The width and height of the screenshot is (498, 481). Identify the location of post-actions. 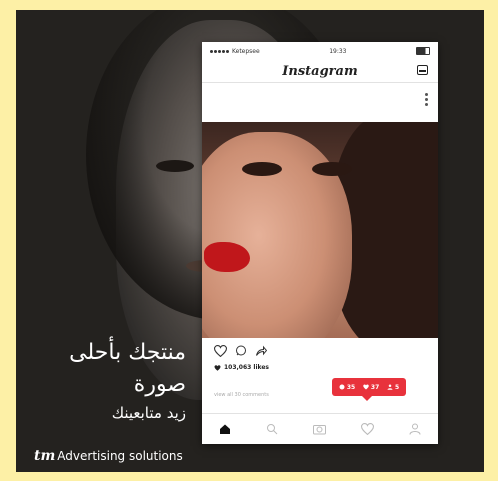
(240, 351).